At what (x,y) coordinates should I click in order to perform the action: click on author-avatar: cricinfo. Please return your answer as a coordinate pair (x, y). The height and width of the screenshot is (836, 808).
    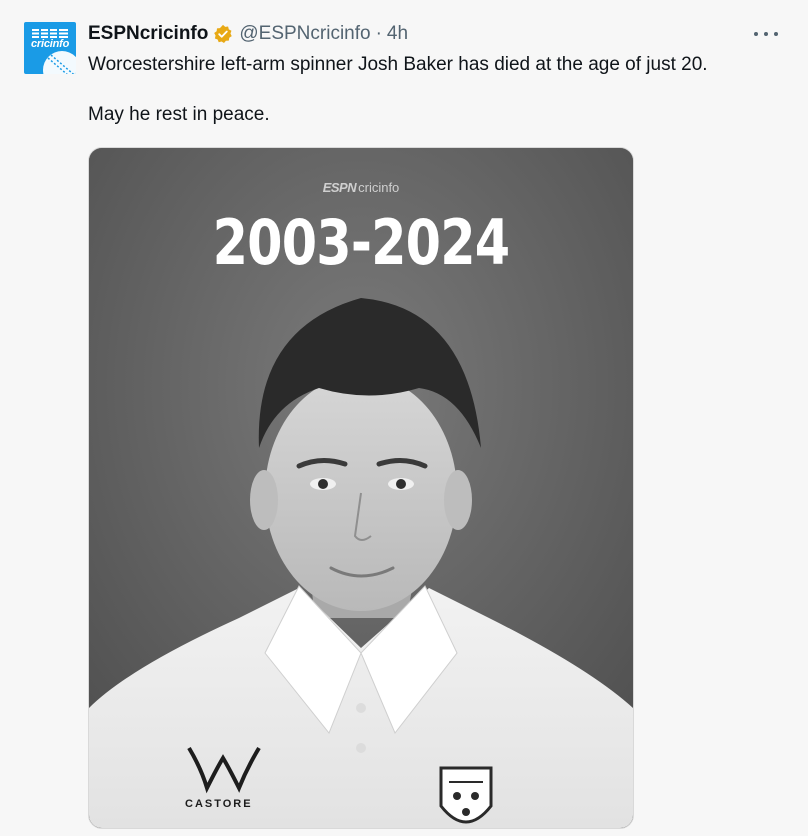
    Looking at the image, I should click on (50, 48).